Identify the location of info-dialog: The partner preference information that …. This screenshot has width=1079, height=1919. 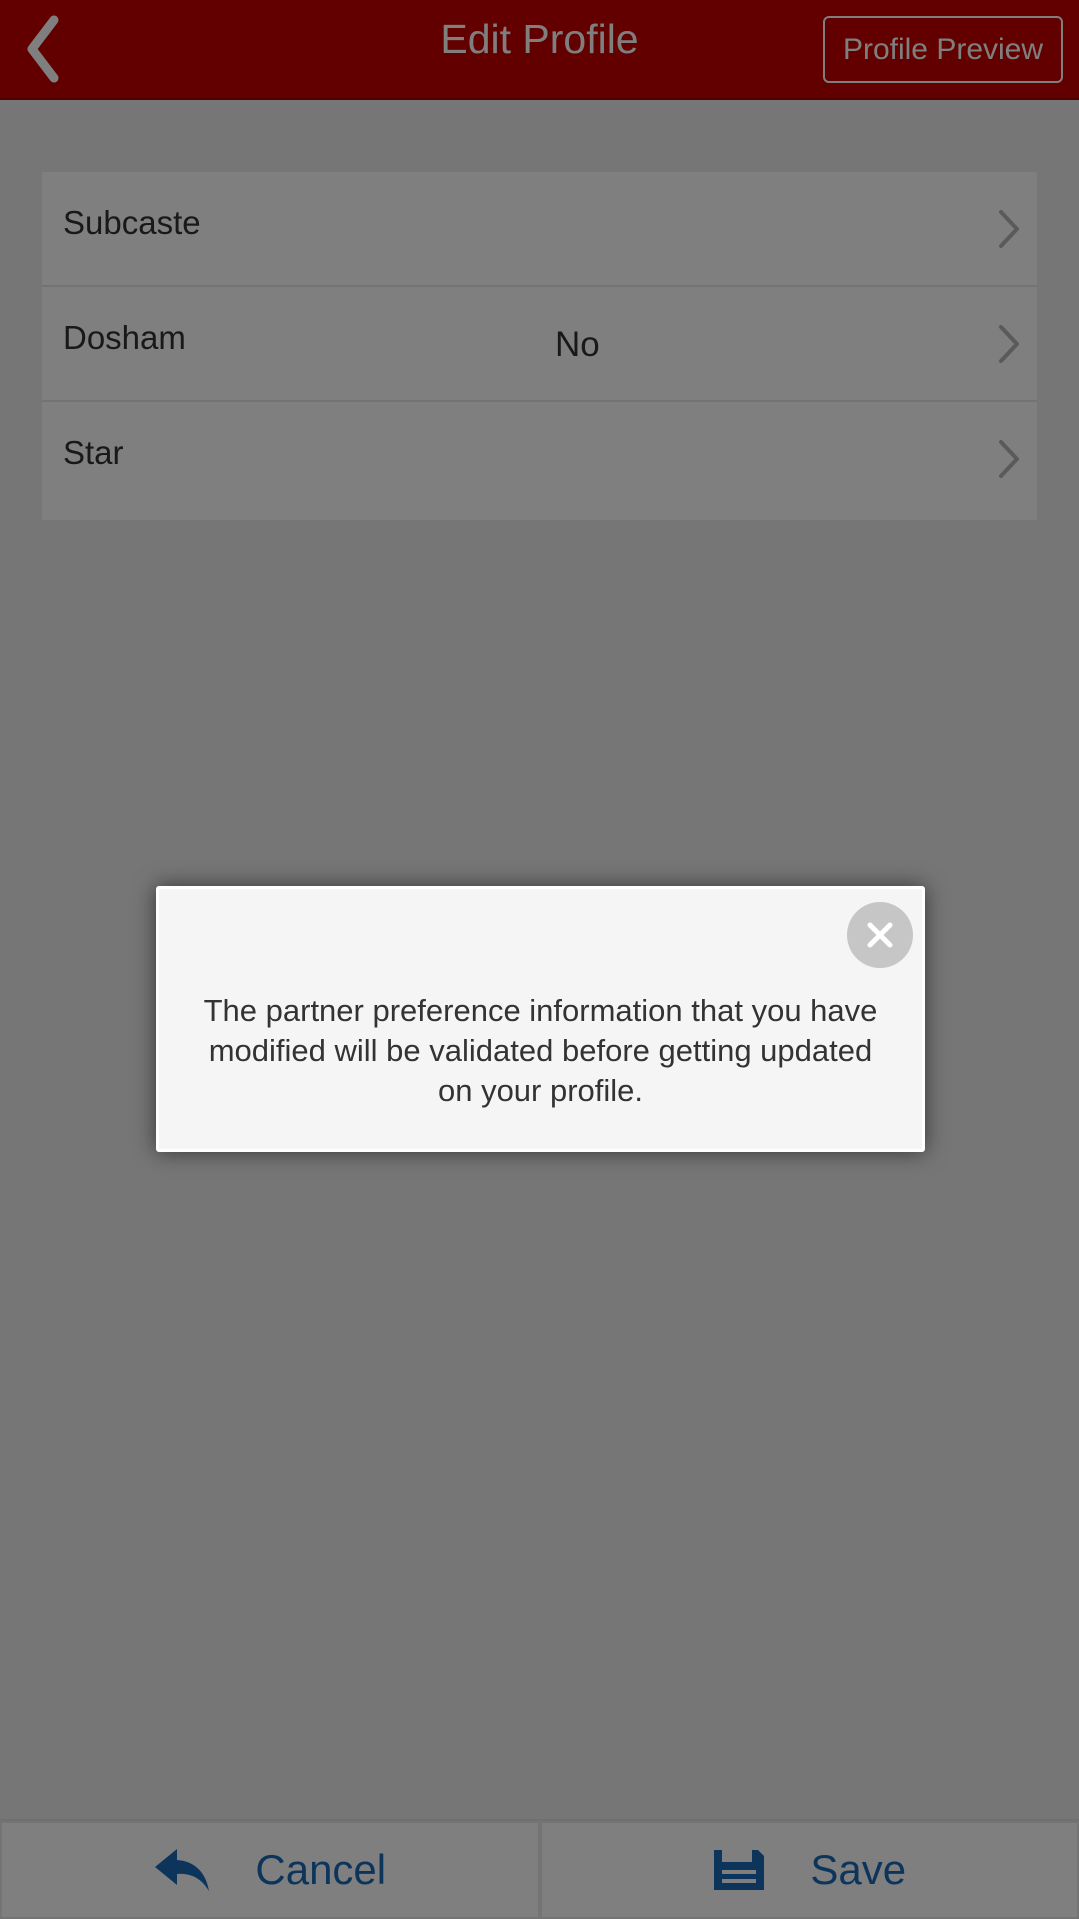
(540, 1019).